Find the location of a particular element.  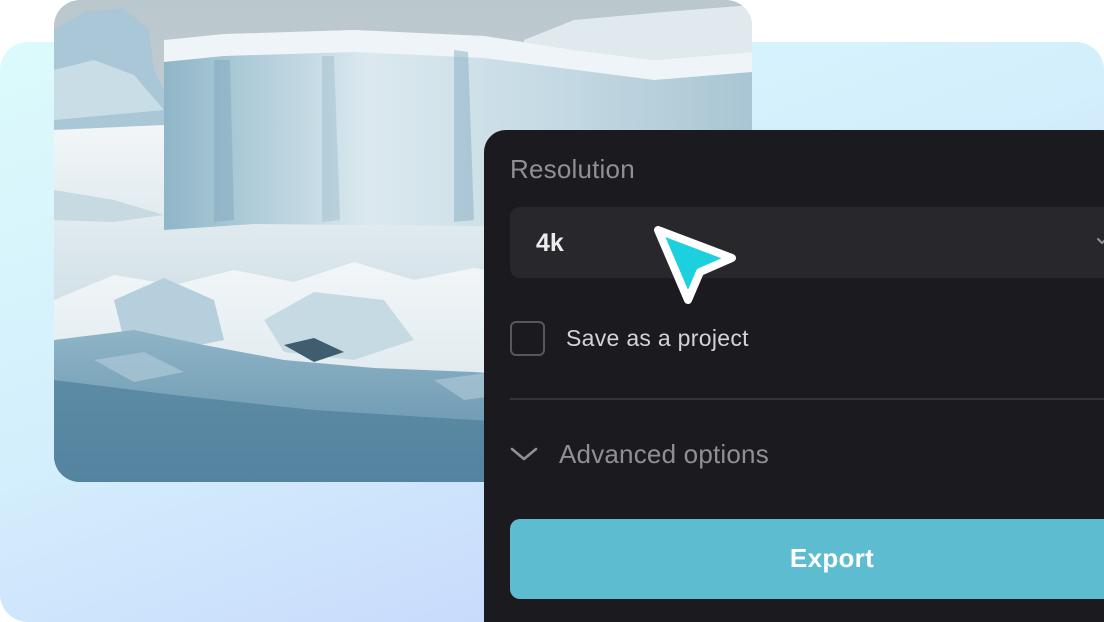

export-button-label: Export is located at coordinates (832, 558).